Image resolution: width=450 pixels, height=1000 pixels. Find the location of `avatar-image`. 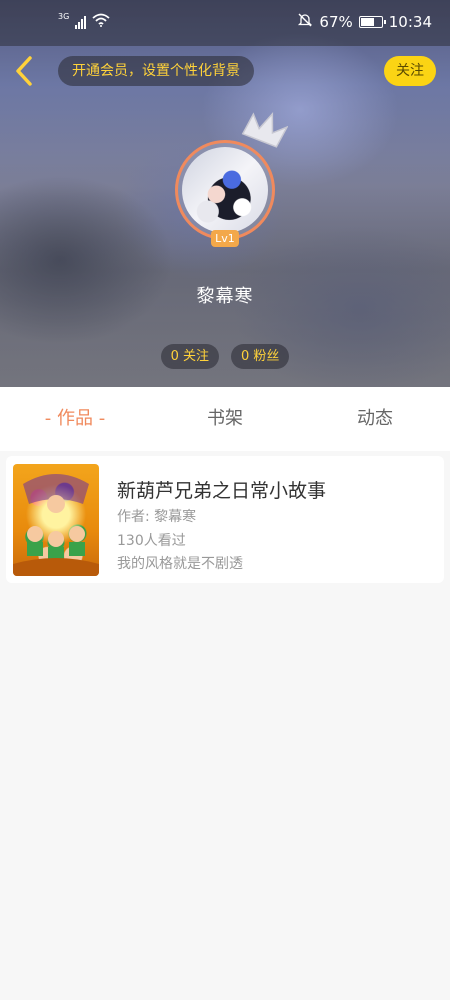

avatar-image is located at coordinates (225, 190).